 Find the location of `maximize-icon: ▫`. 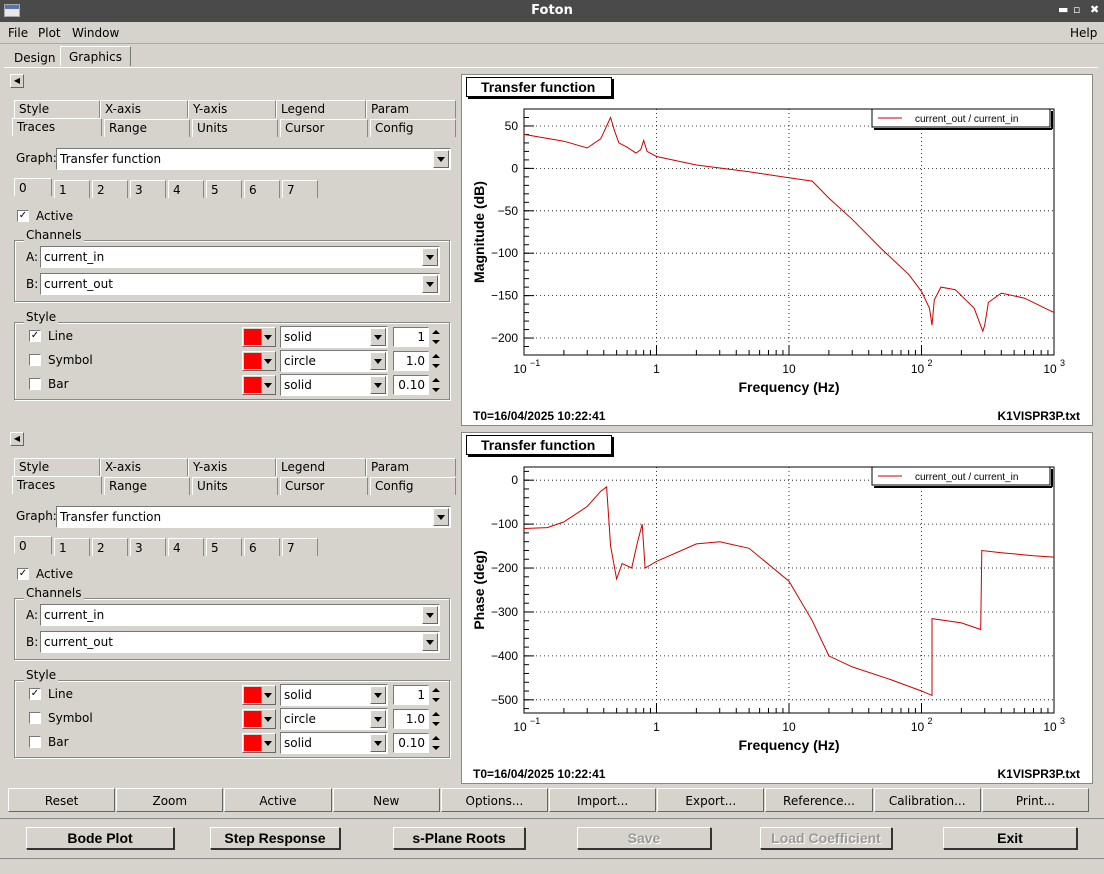

maximize-icon: ▫ is located at coordinates (1076, 9).